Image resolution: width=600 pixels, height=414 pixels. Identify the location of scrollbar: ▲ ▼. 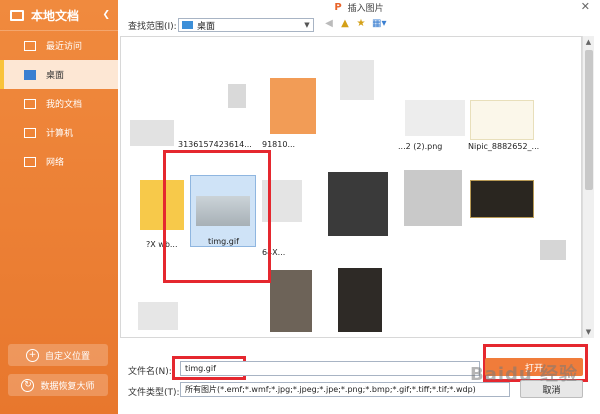
(588, 187).